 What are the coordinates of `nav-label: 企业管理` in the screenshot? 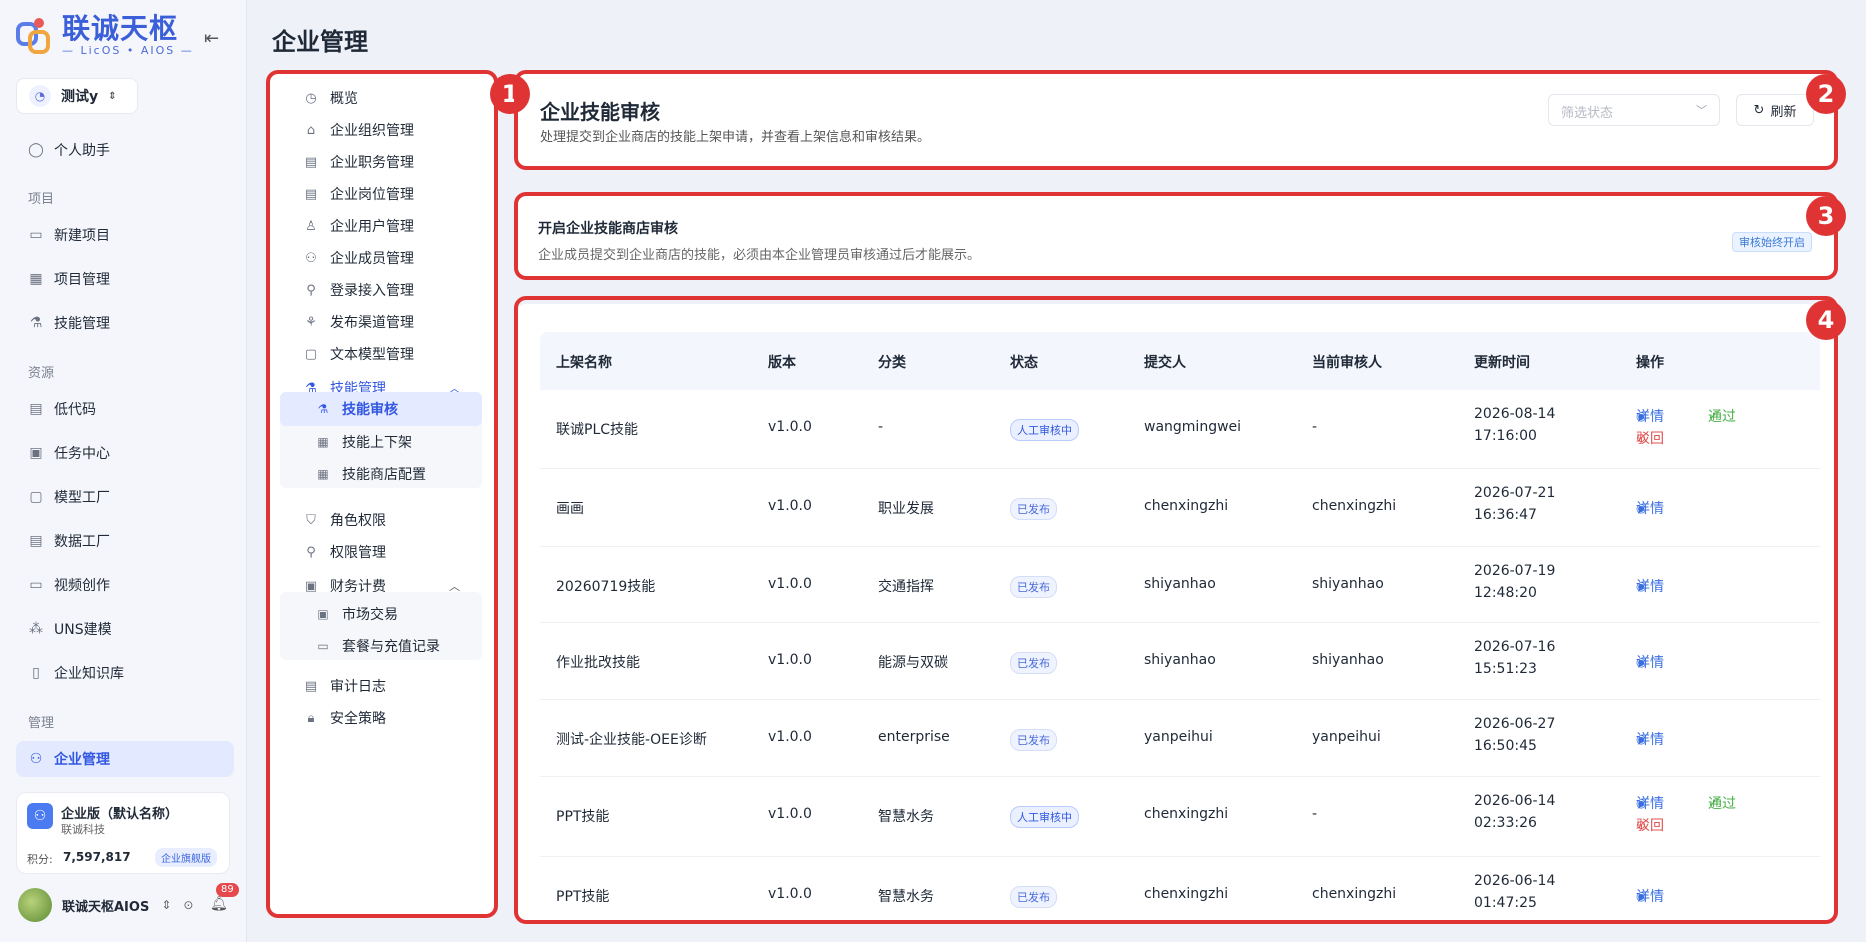 It's located at (82, 760).